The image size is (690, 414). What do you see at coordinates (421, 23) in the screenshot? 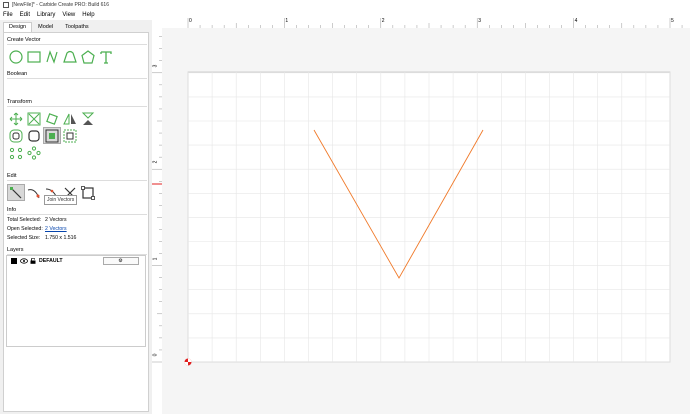
I see `horizontal-ruler` at bounding box center [421, 23].